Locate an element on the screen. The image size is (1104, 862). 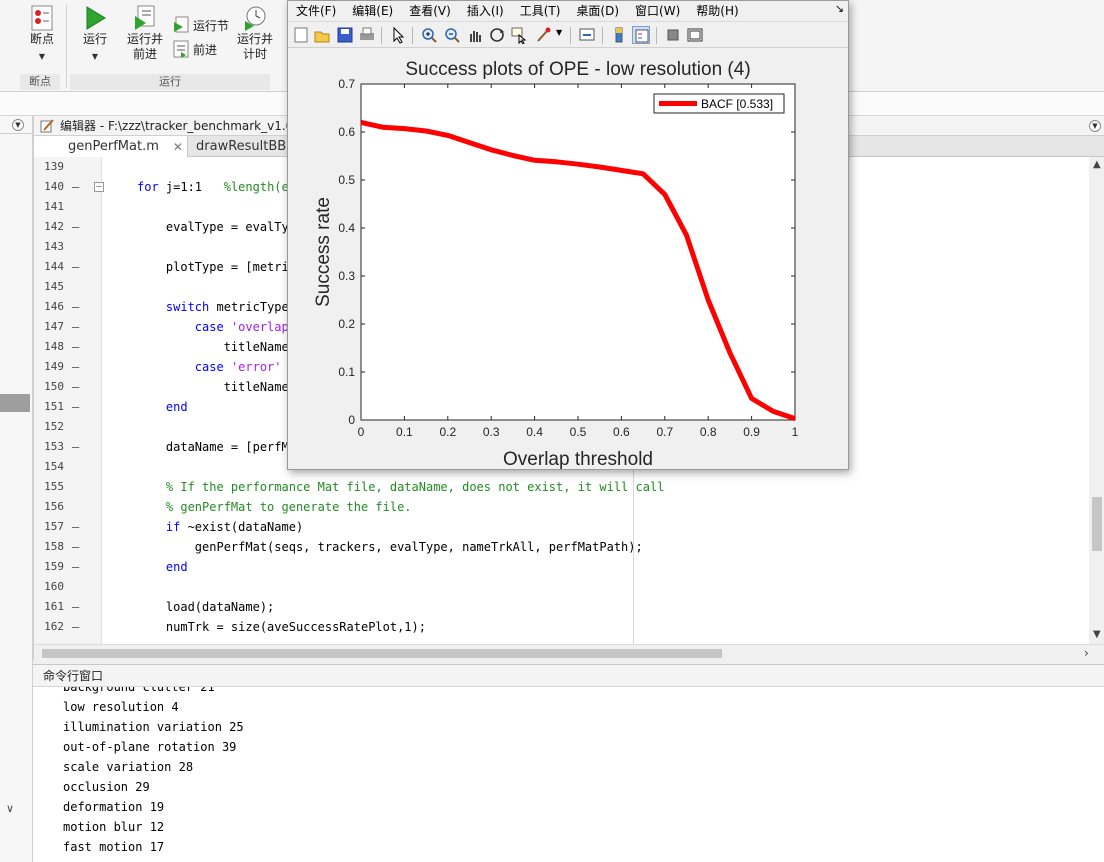
code-token: load(dataName); is located at coordinates (206, 607).